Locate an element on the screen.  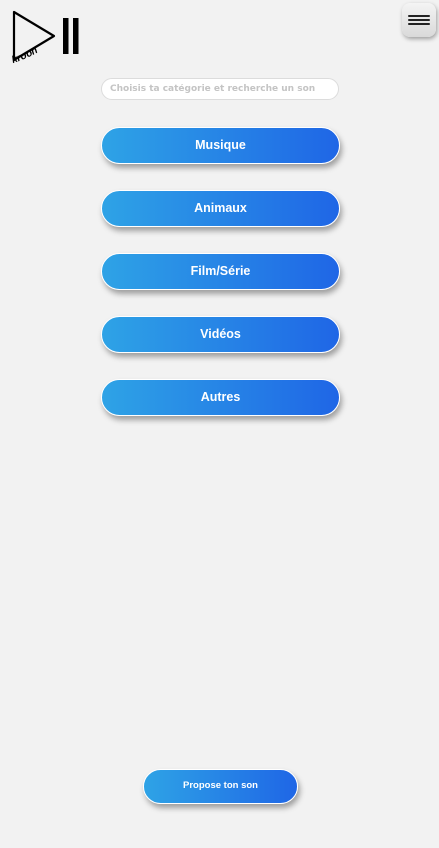
play-pause-logo-icon: kroon is located at coordinates (44, 38).